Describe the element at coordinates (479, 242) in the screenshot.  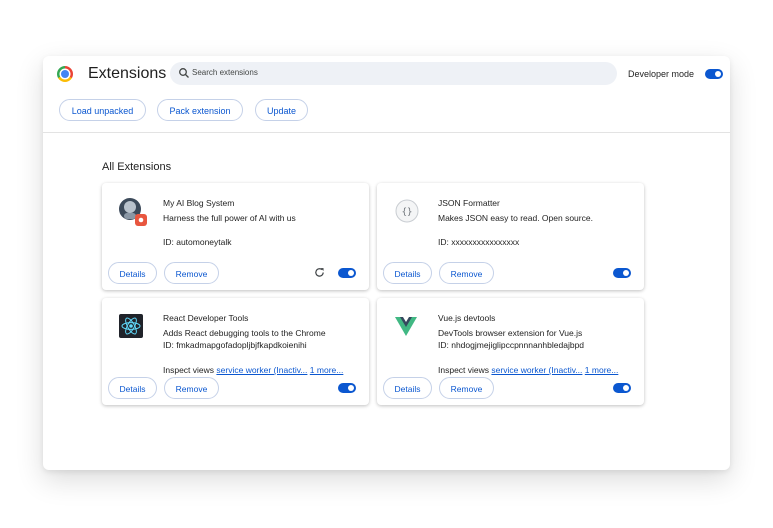
I see `extension-id: ID: xxxxxxxxxxxxxxxx` at that location.